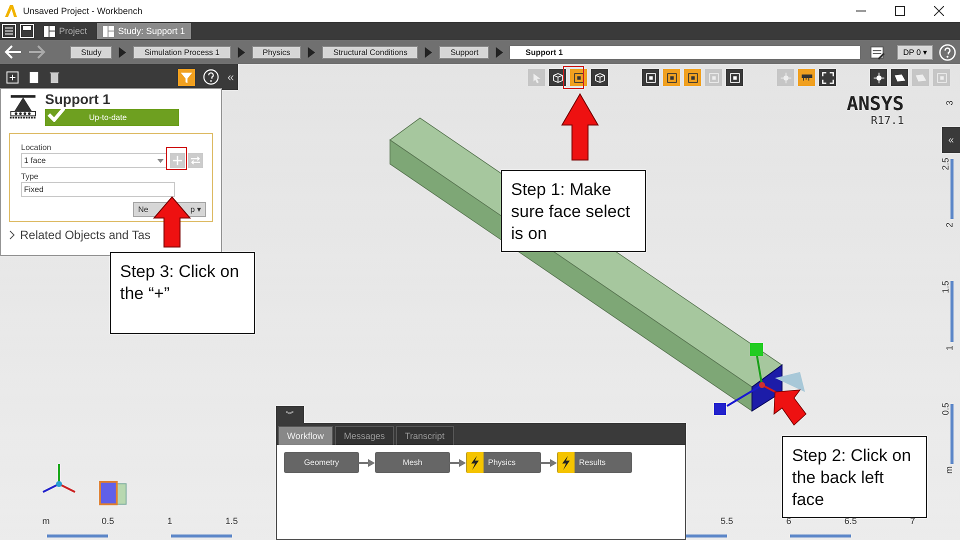 This screenshot has width=960, height=540. Describe the element at coordinates (364, 435) in the screenshot. I see `tab: Messages` at that location.